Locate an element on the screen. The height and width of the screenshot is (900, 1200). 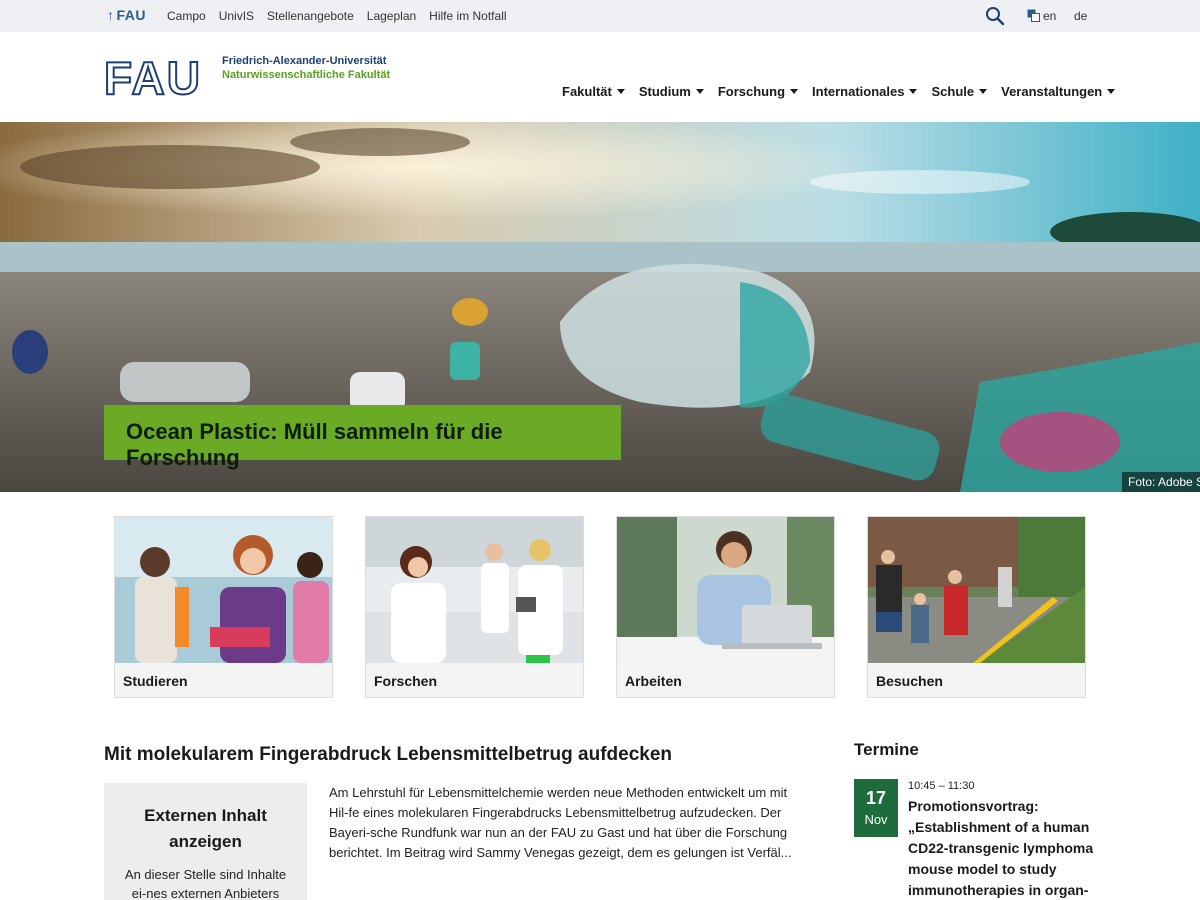
card-label: Forschen is located at coordinates (406, 681).